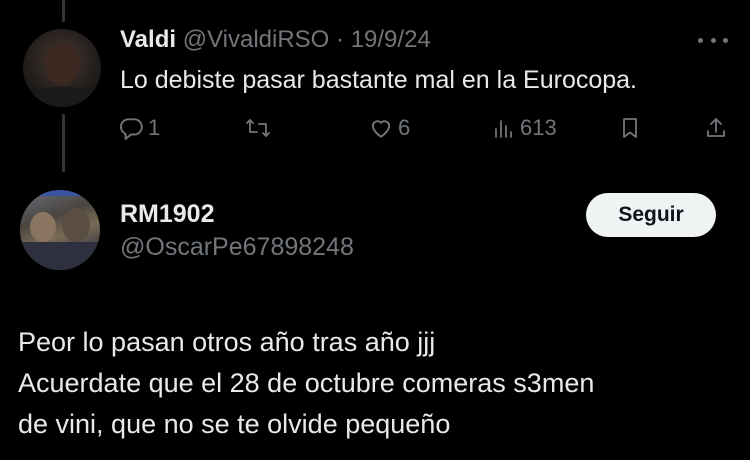  I want to click on follow-button: Seguir, so click(651, 215).